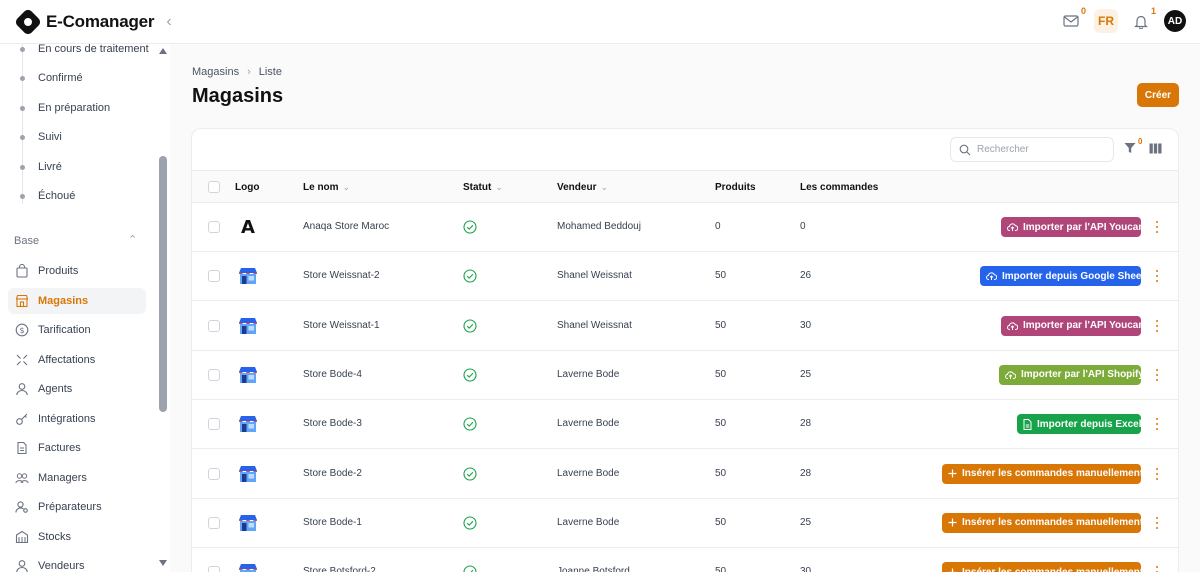 The width and height of the screenshot is (1200, 572). Describe the element at coordinates (31, 137) in the screenshot. I see `sidebar-subitem-suivi: Suivi` at that location.